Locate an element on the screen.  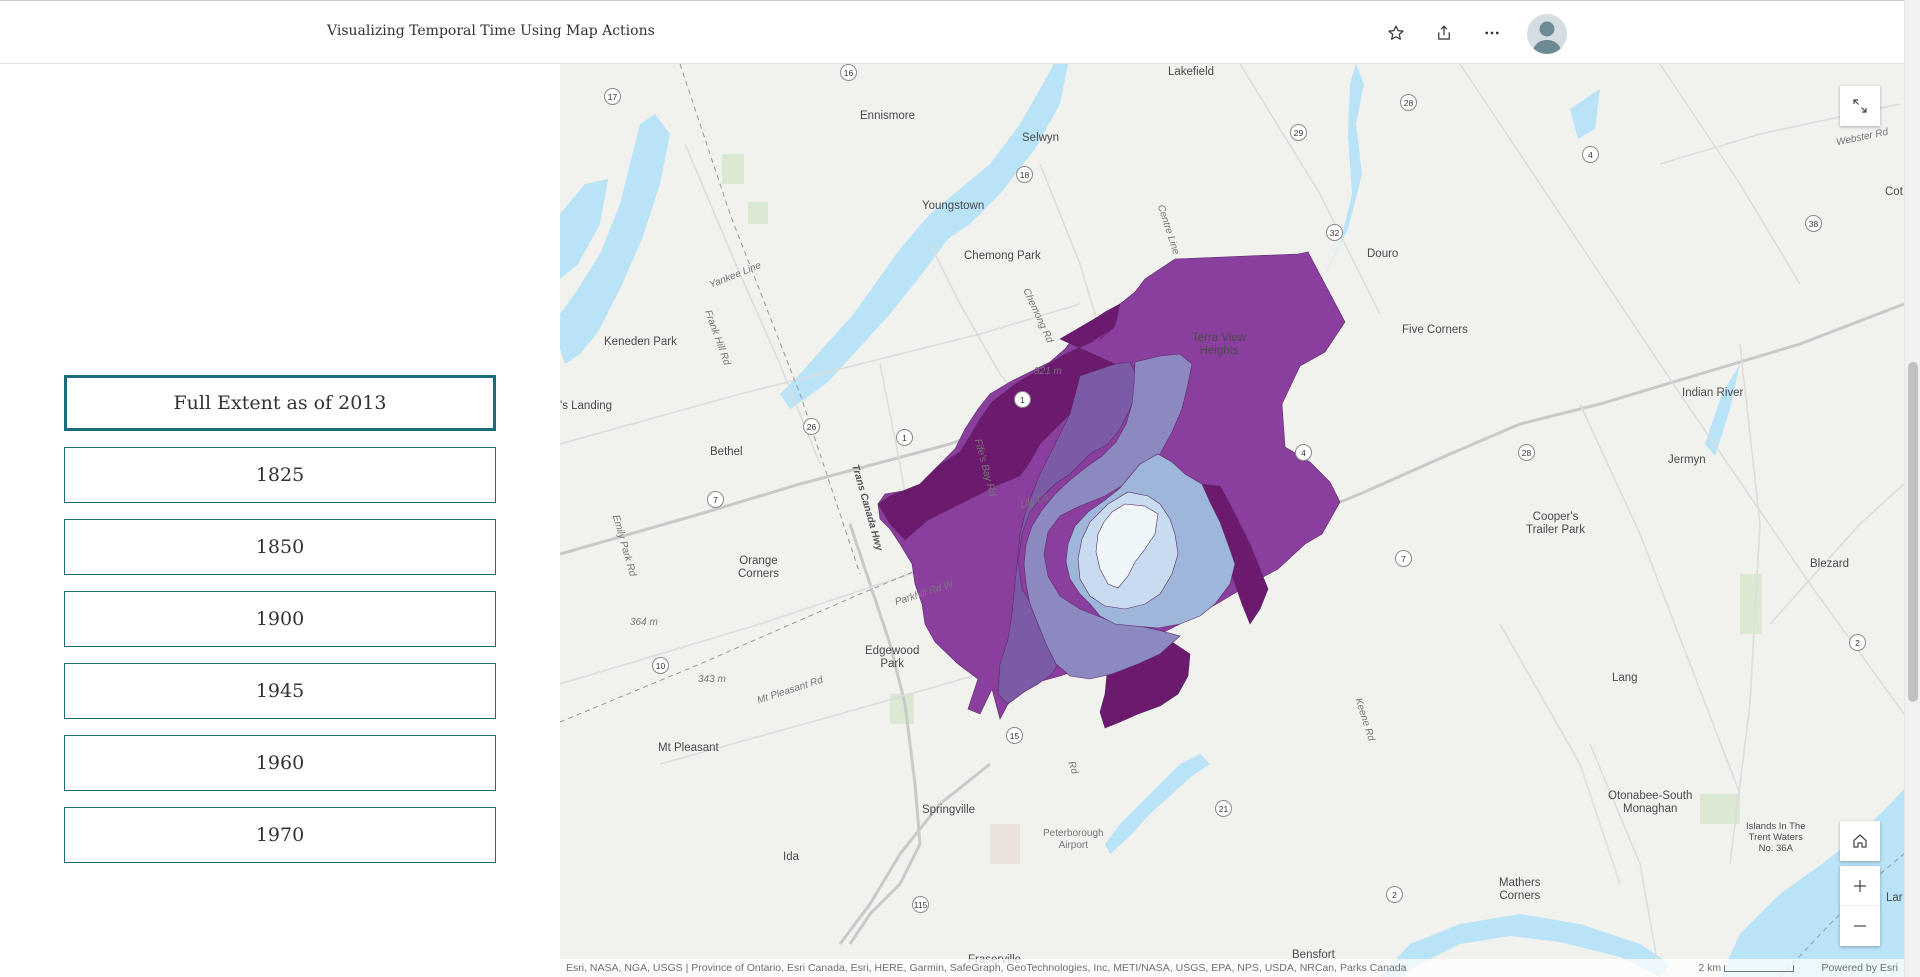
shield-38: 38 is located at coordinates (1813, 223).